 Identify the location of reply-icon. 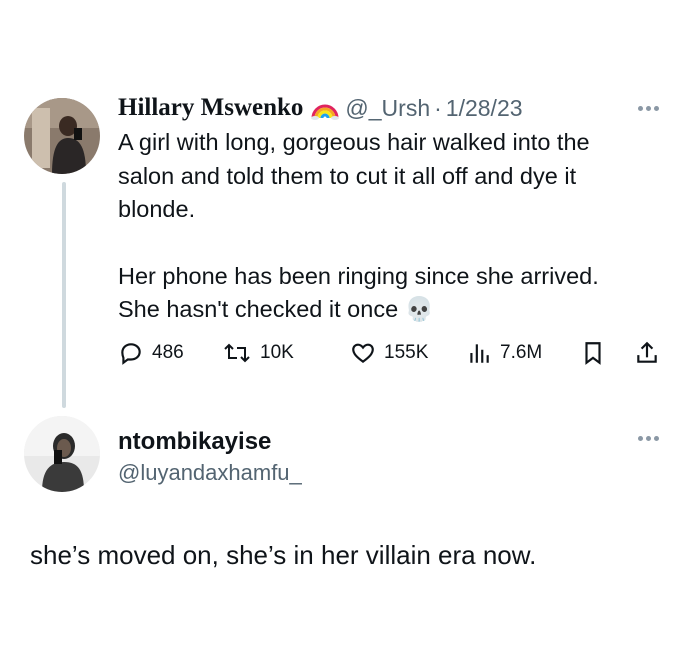
(131, 354).